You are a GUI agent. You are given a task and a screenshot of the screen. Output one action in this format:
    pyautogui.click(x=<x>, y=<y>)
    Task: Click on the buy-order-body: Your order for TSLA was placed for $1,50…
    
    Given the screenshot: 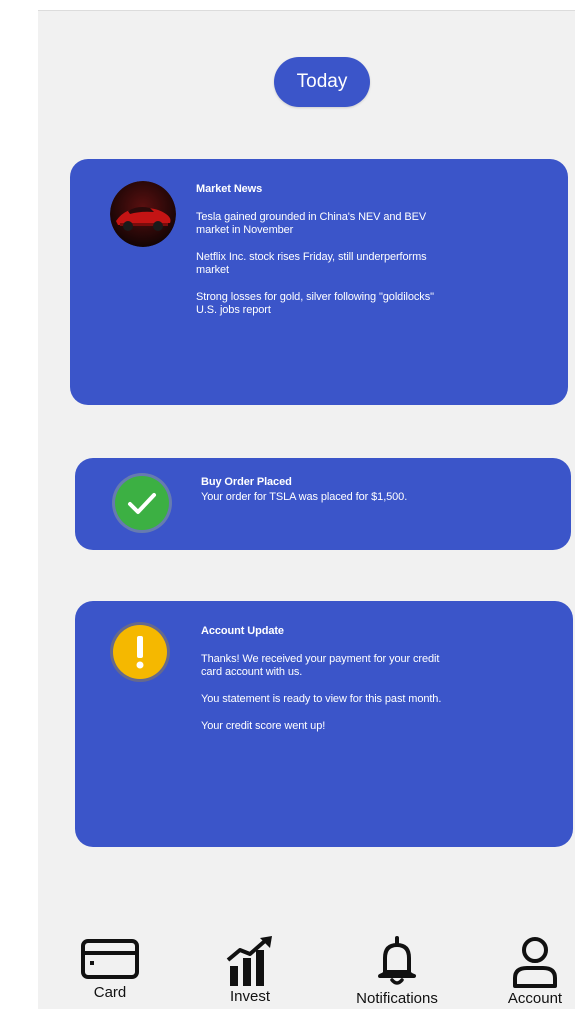 What is the action you would take?
    pyautogui.click(x=304, y=497)
    